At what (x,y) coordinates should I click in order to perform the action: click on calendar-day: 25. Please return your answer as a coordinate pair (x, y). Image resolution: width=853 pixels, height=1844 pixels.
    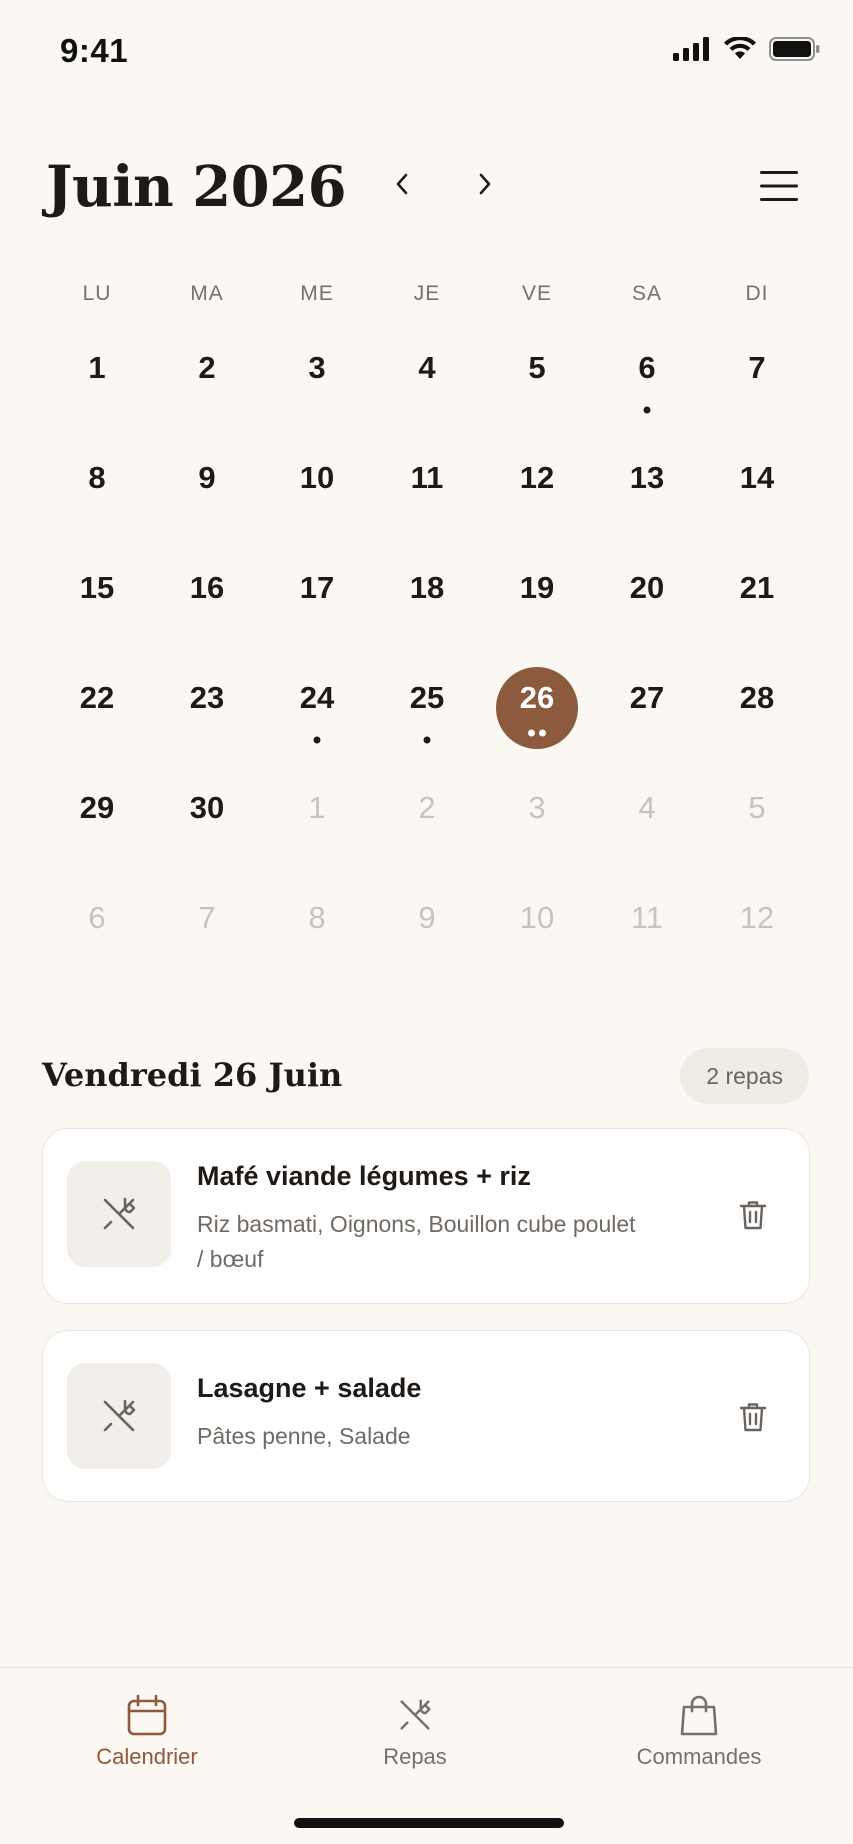
    Looking at the image, I should click on (427, 715).